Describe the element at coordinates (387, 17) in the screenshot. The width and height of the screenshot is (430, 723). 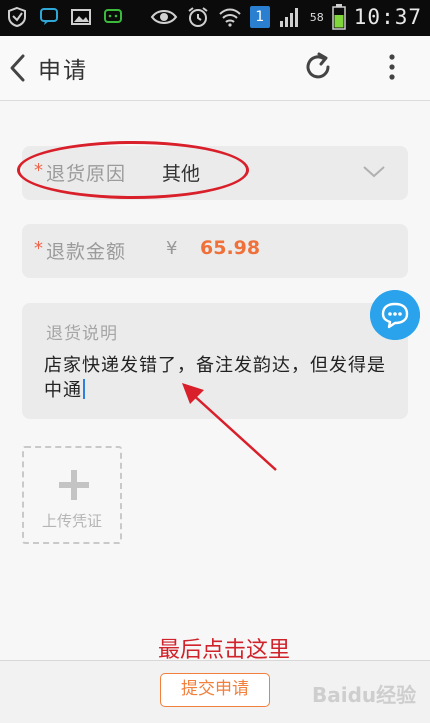
I see `clock: 10:37` at that location.